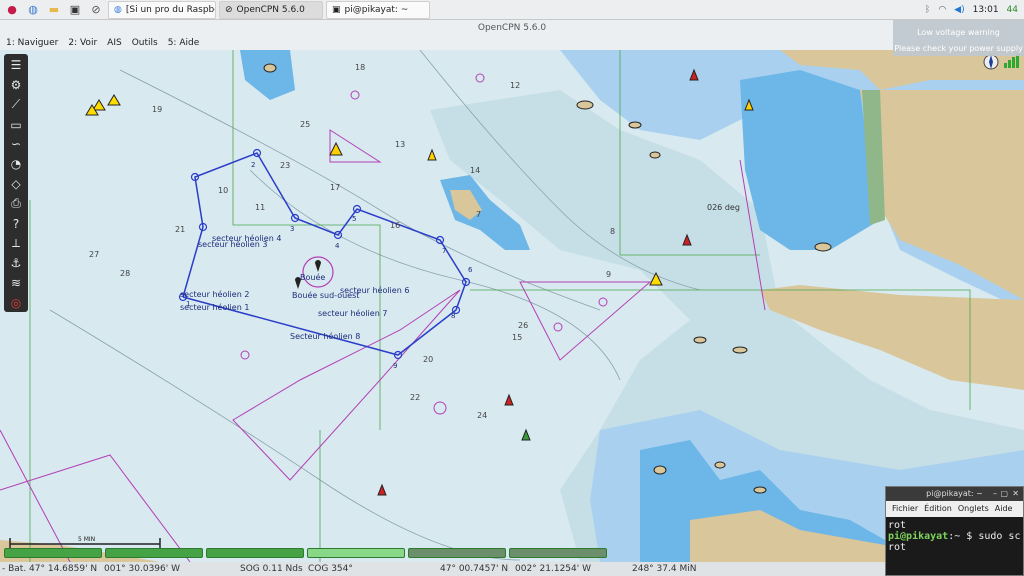  Describe the element at coordinates (517, 337) in the screenshot. I see `svg-text: 15` at that location.